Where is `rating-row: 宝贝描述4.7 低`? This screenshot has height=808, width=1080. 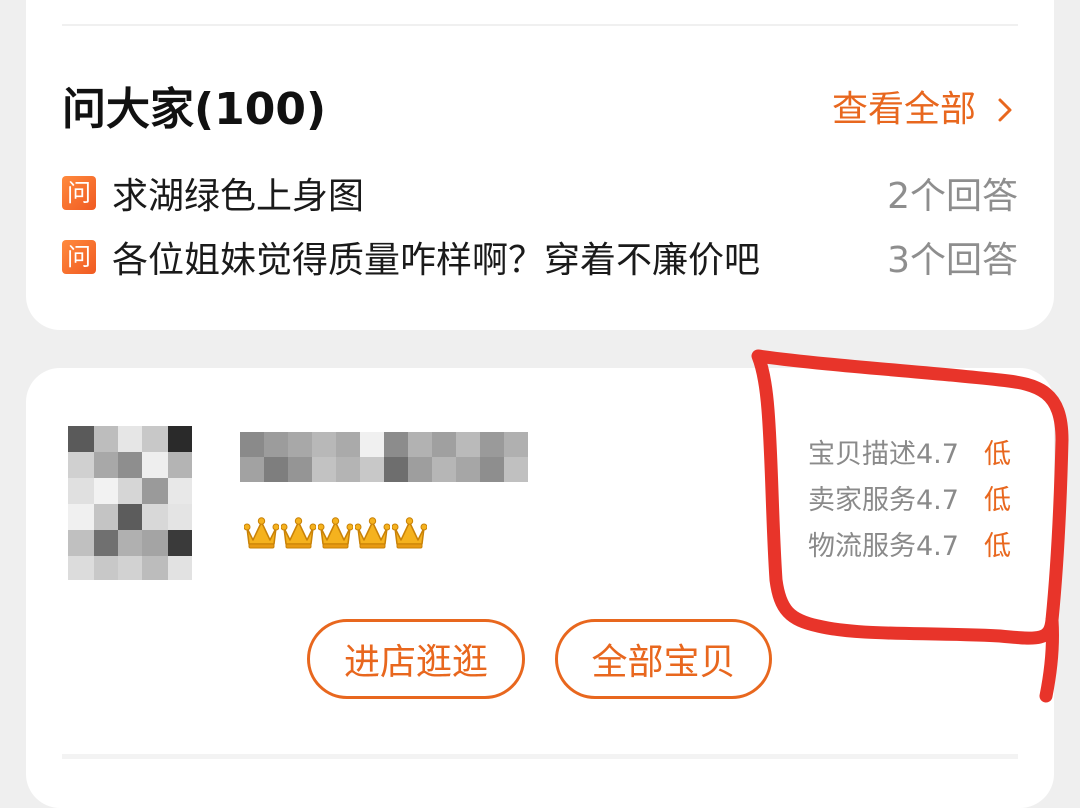
rating-row: 宝贝描述4.7 低 is located at coordinates (909, 451).